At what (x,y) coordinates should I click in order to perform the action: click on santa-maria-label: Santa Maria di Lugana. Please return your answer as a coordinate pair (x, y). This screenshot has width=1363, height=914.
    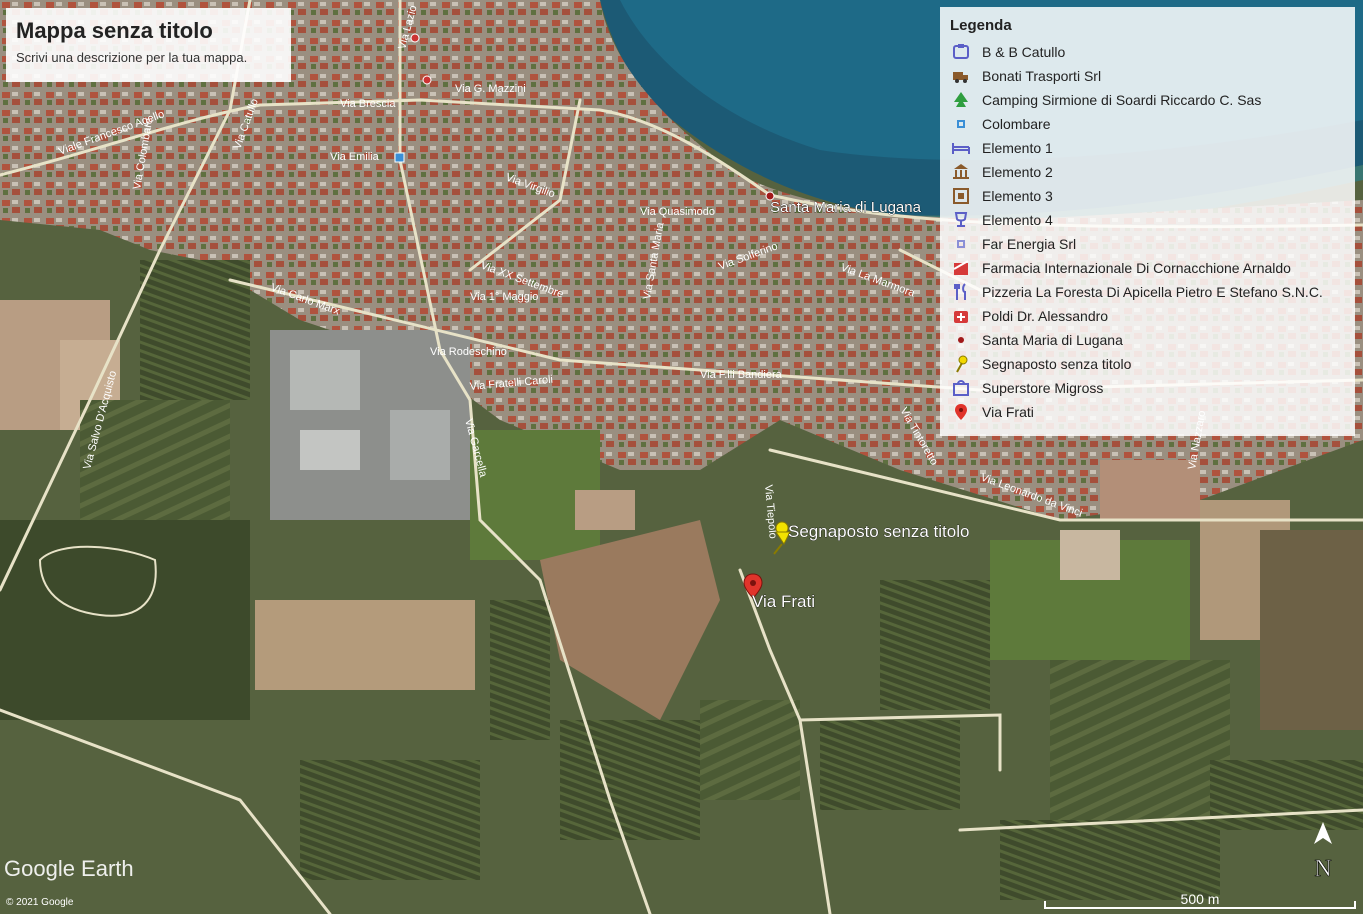
    Looking at the image, I should click on (846, 207).